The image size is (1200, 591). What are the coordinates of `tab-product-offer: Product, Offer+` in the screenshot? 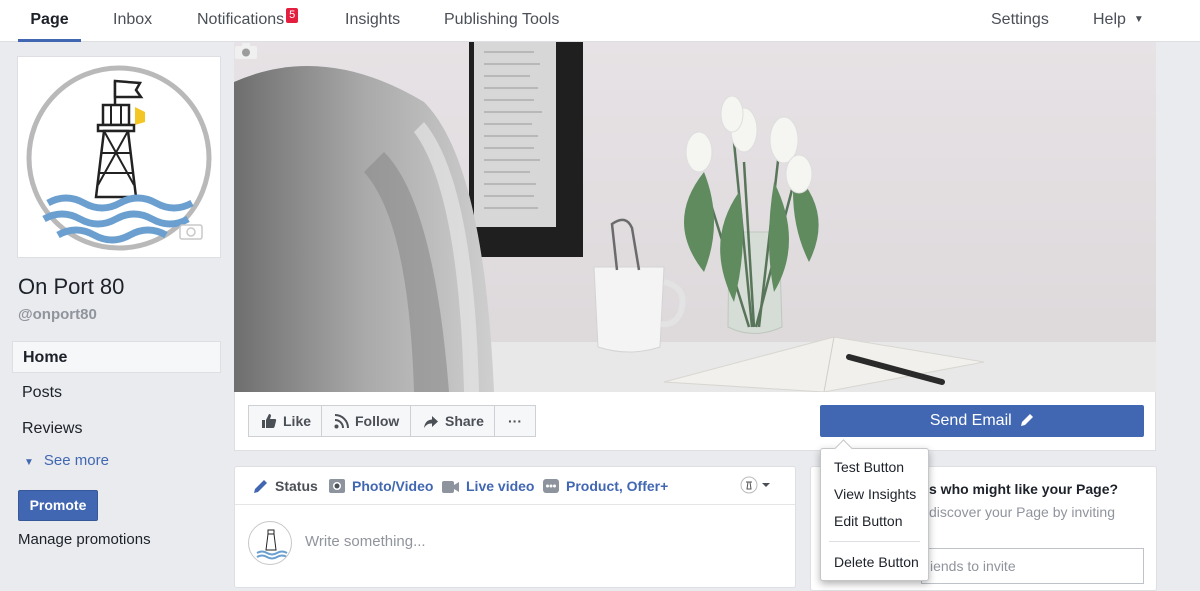 It's located at (605, 486).